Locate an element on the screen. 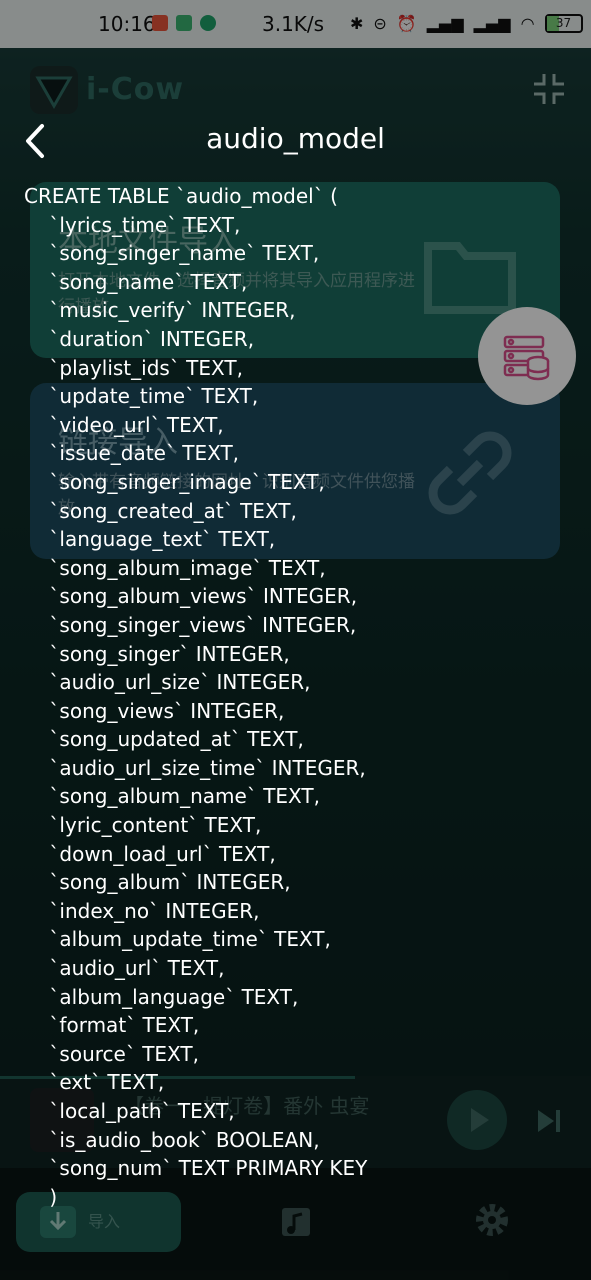 This screenshot has height=1280, width=591. sql-line: `source` TEXT, is located at coordinates (111, 1053).